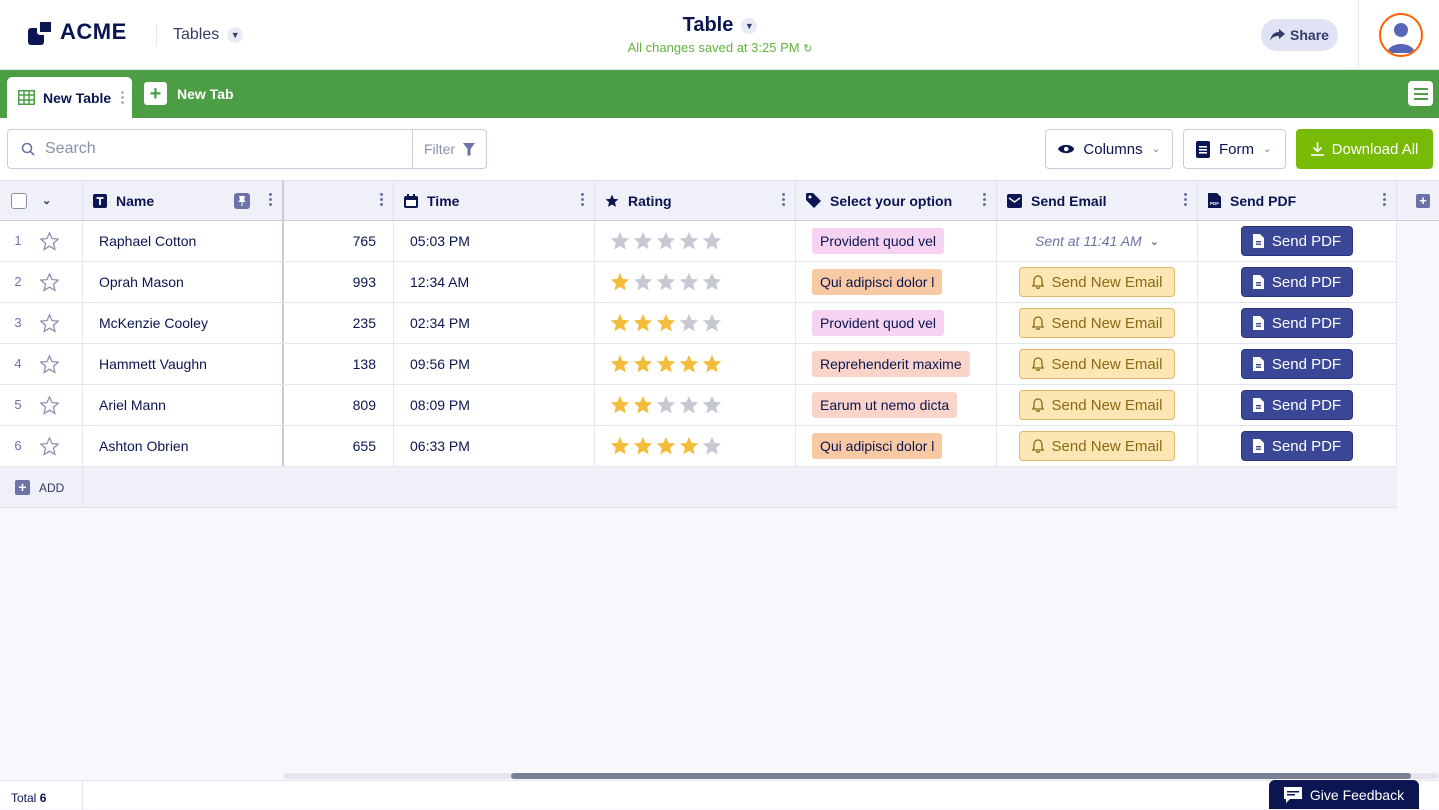 Image resolution: width=1439 pixels, height=810 pixels. What do you see at coordinates (183, 241) in the screenshot?
I see `name-cell: Raphael Cotton` at bounding box center [183, 241].